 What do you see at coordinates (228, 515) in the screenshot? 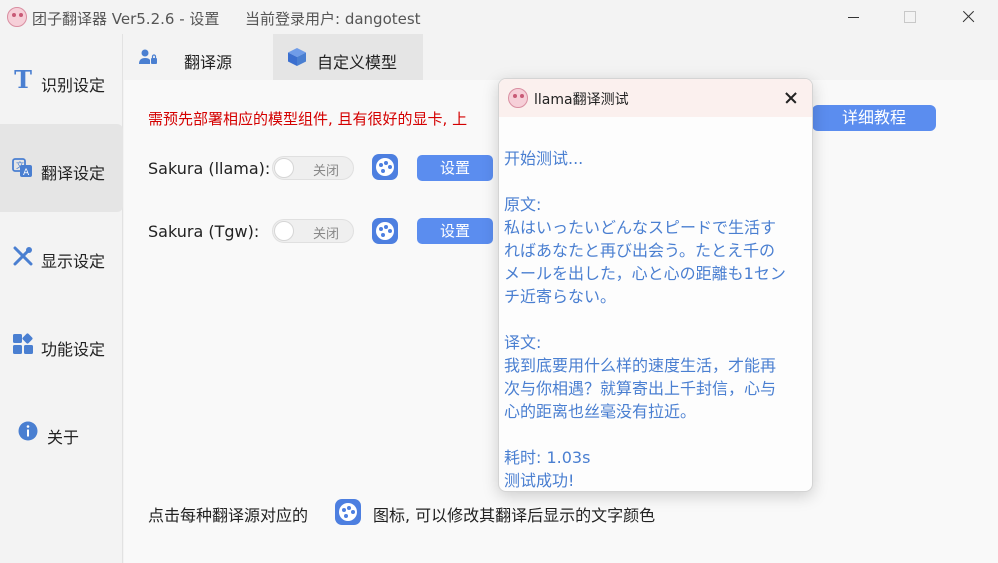
I see `footer-hint-start: 点击每种翻译源对应的` at bounding box center [228, 515].